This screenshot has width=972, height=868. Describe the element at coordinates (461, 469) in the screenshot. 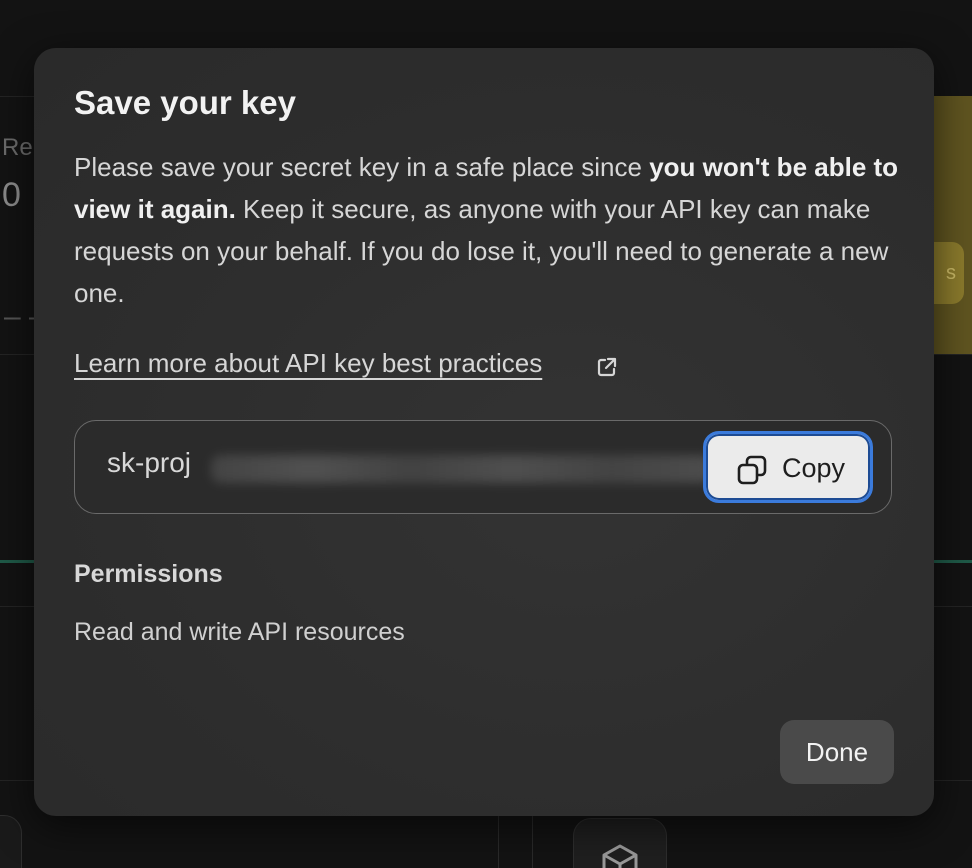

I see `api-key-obscured` at that location.